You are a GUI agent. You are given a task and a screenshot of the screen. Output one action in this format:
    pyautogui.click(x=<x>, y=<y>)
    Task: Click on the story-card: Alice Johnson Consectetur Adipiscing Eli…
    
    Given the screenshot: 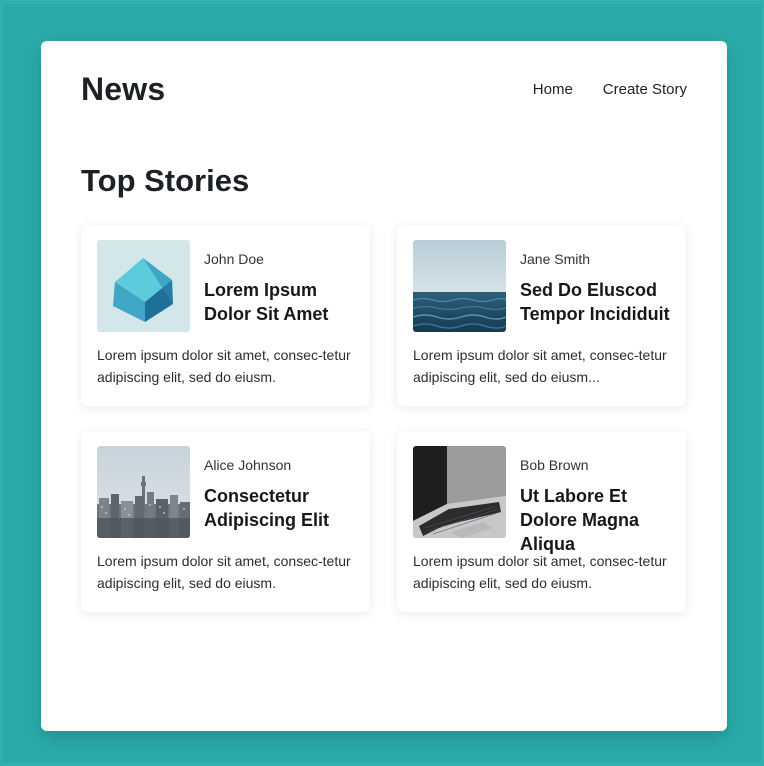 What is the action you would take?
    pyautogui.click(x=225, y=521)
    